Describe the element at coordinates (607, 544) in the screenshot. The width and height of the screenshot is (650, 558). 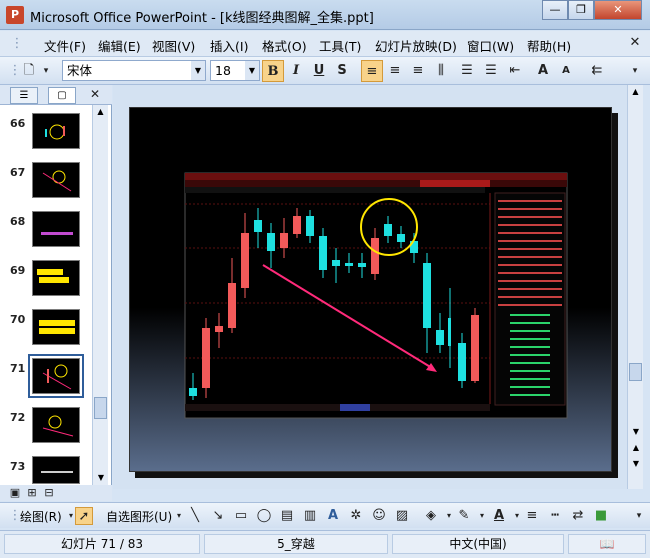
I see `spellcheck-icon: 📖` at that location.